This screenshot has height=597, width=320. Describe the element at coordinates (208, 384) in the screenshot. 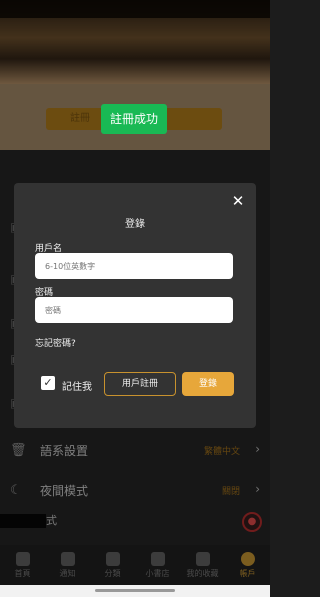

I see `login-button: 登錄` at that location.